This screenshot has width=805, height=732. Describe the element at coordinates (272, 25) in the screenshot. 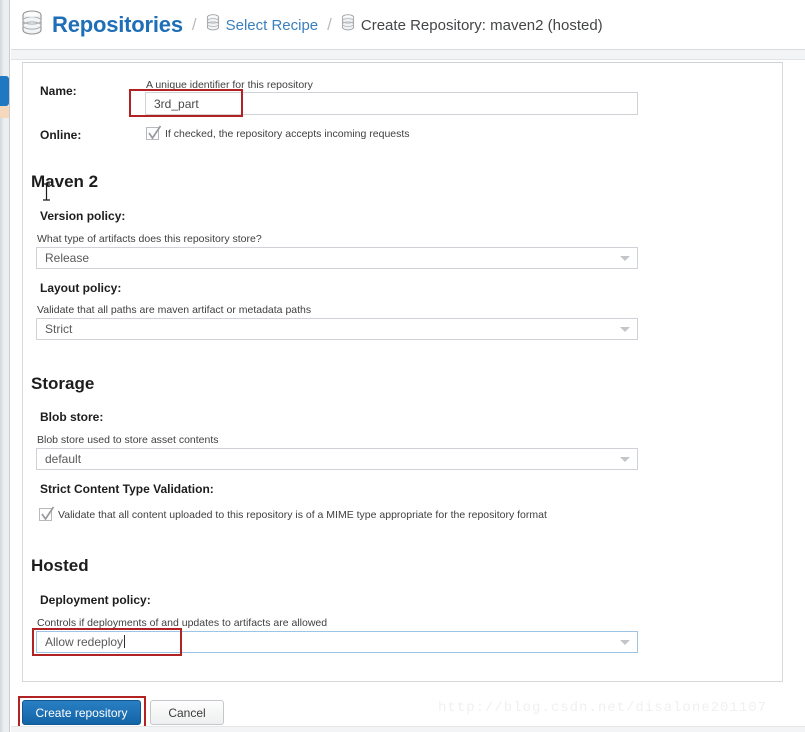

I see `breadcrumb-link-label: Select Recipe` at that location.